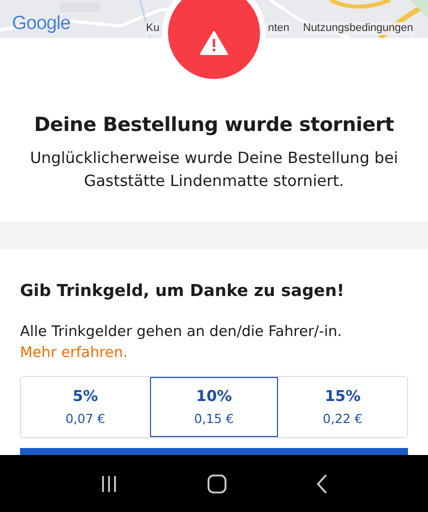 Image resolution: width=428 pixels, height=512 pixels. Describe the element at coordinates (214, 407) in the screenshot. I see `tip-option: 10% 0,15 €` at that location.